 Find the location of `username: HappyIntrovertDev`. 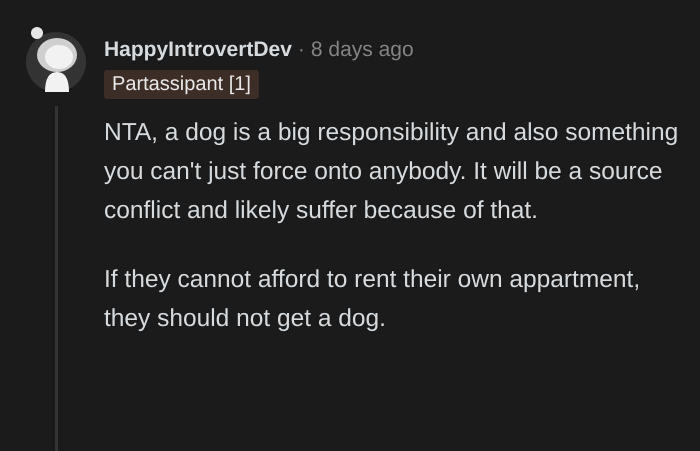

username: HappyIntrovertDev is located at coordinates (198, 50).